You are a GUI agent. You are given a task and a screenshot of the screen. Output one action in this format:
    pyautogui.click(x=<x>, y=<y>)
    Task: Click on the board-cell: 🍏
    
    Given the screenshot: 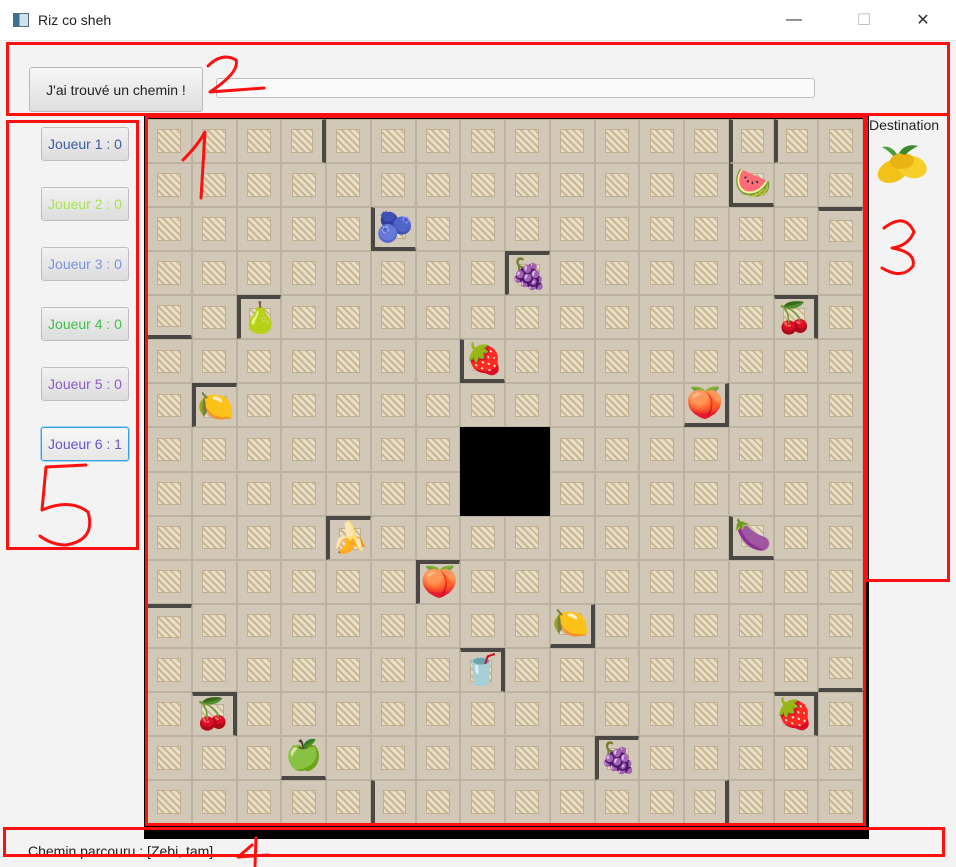 What is the action you would take?
    pyautogui.click(x=303, y=757)
    